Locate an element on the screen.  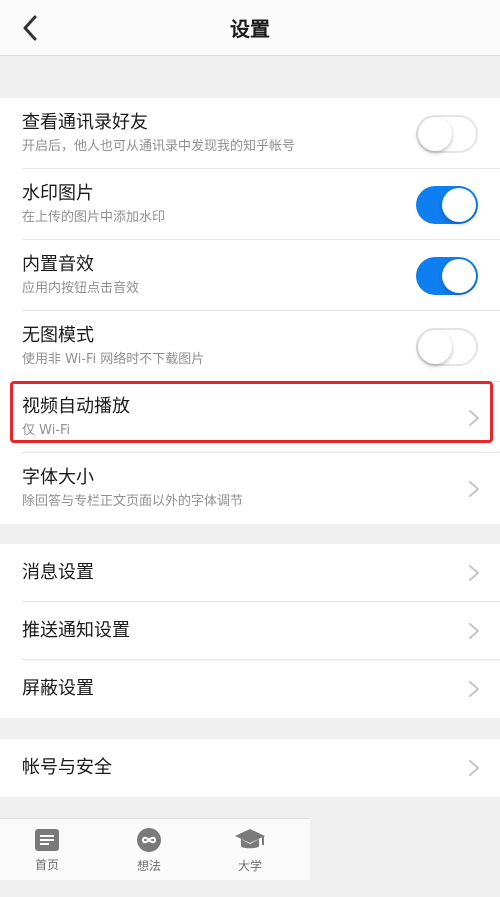
watermark-subtitle: 在上传的图片中添加水印 is located at coordinates (94, 217).